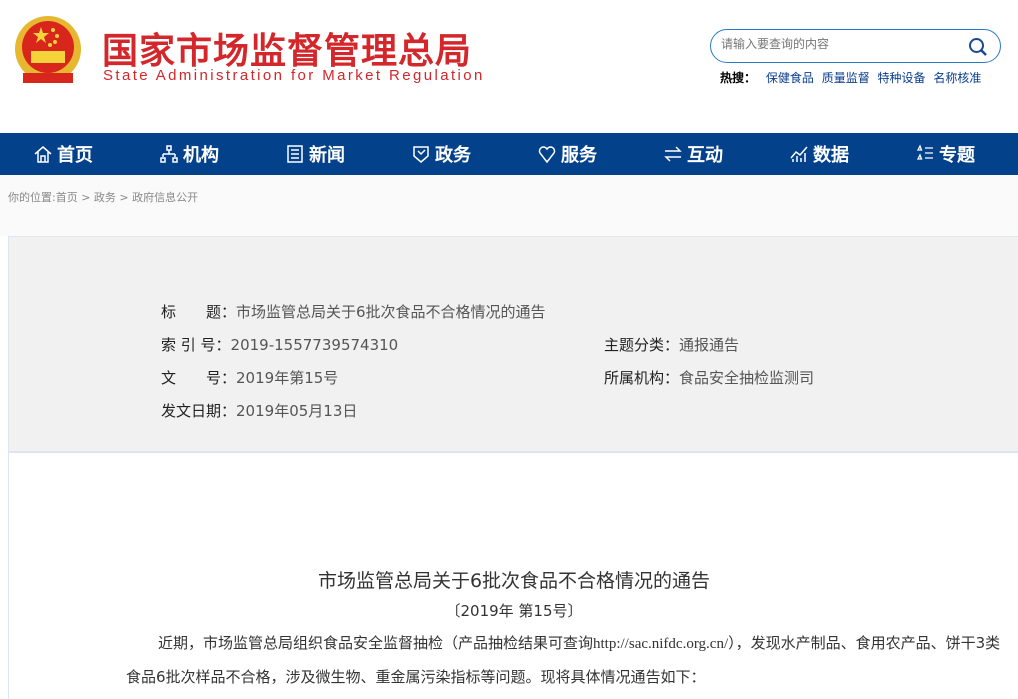 The image size is (1018, 699). Describe the element at coordinates (259, 411) in the screenshot. I see `meta-date: 发文日期：2019年05月13日` at that location.